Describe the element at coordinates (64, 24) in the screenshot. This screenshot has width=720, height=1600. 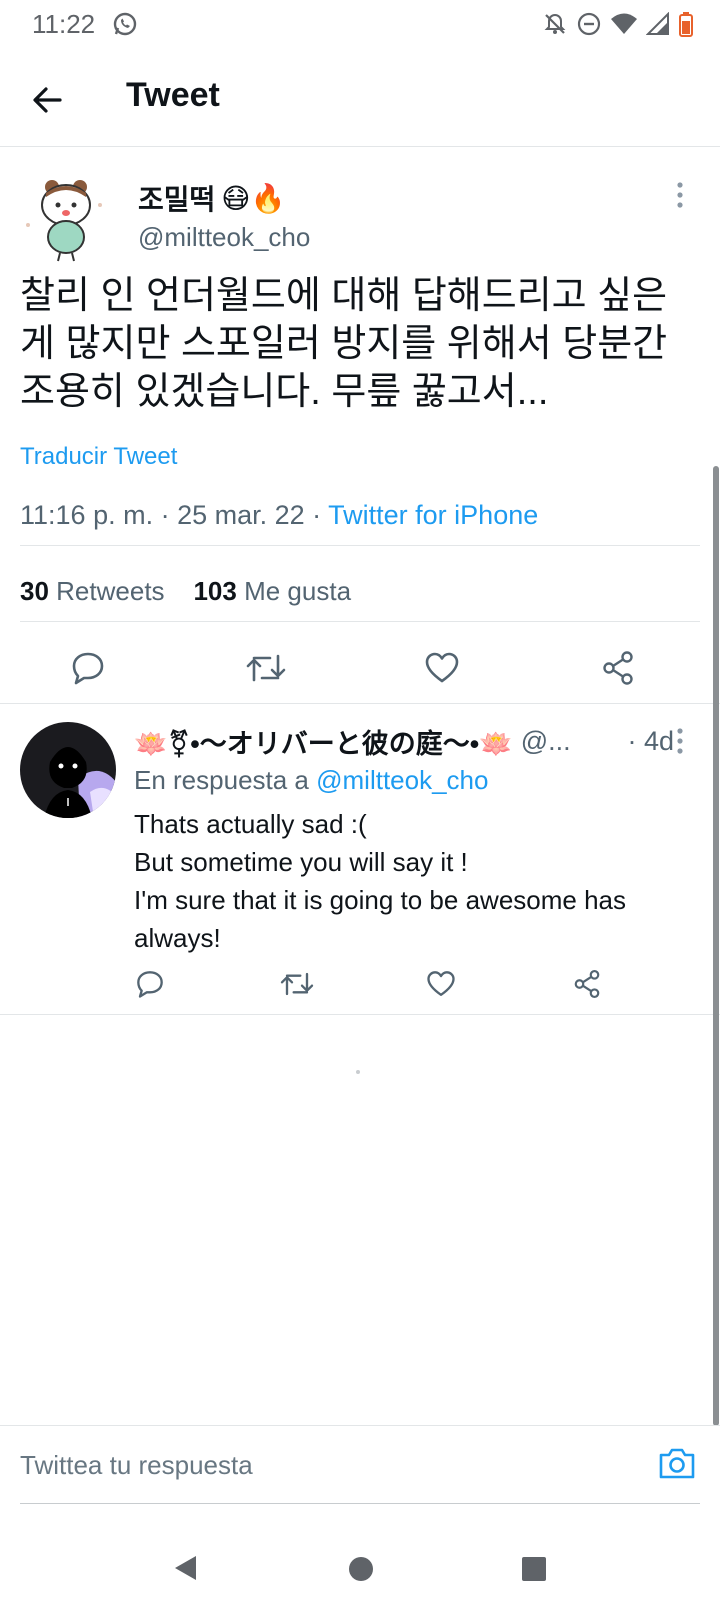
I see `status-time: 11:22` at that location.